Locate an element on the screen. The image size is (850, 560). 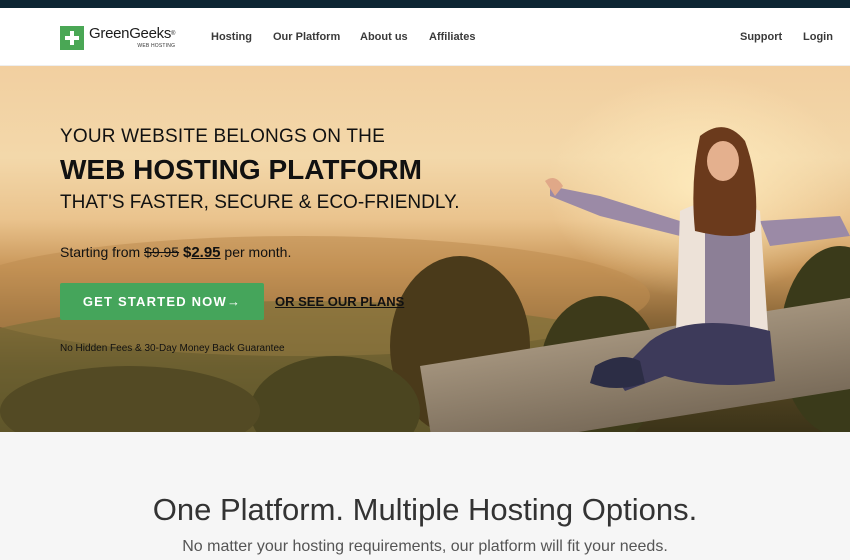
get-started-button: GET STARTED NOW → is located at coordinates (162, 301).